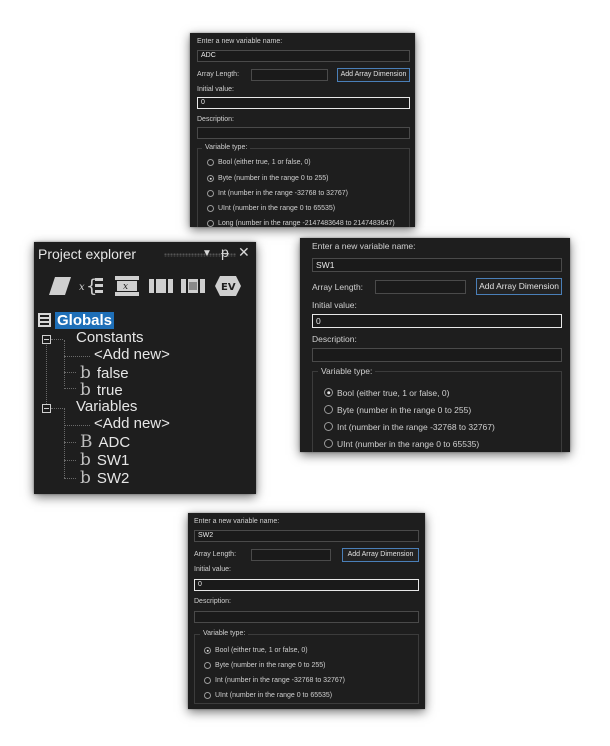 This screenshot has height=746, width=610. I want to click on variable-name-input: SW1, so click(437, 265).